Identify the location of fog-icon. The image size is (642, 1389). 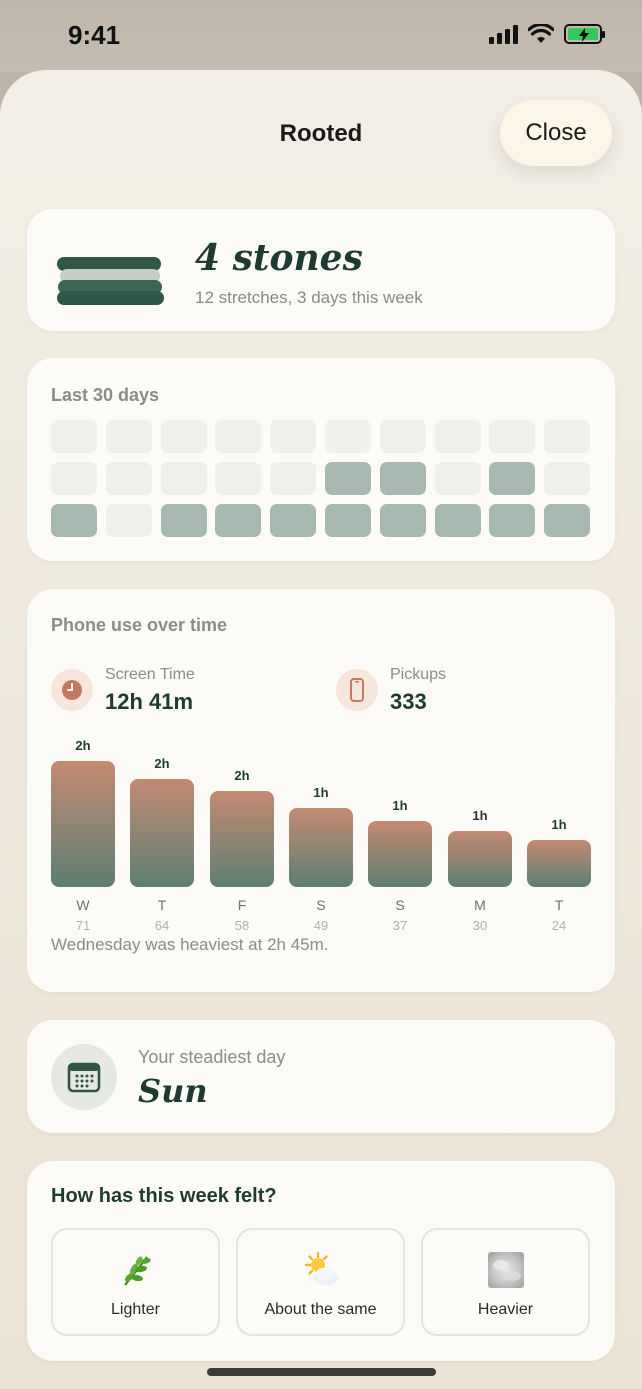
(505, 1270).